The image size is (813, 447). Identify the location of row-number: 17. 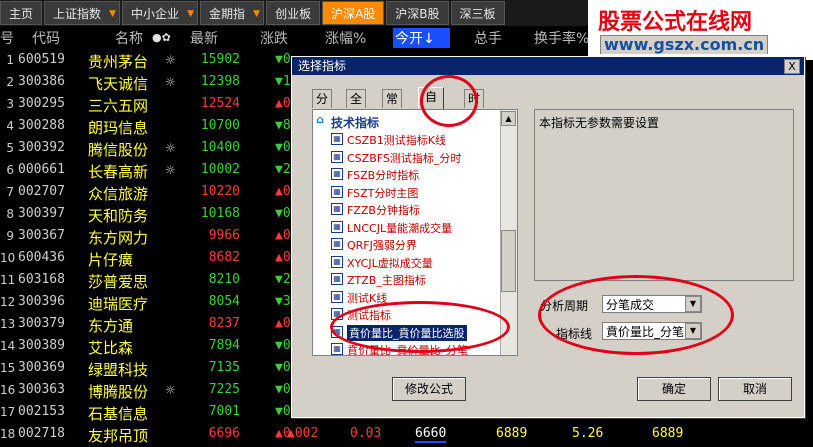
(8, 412).